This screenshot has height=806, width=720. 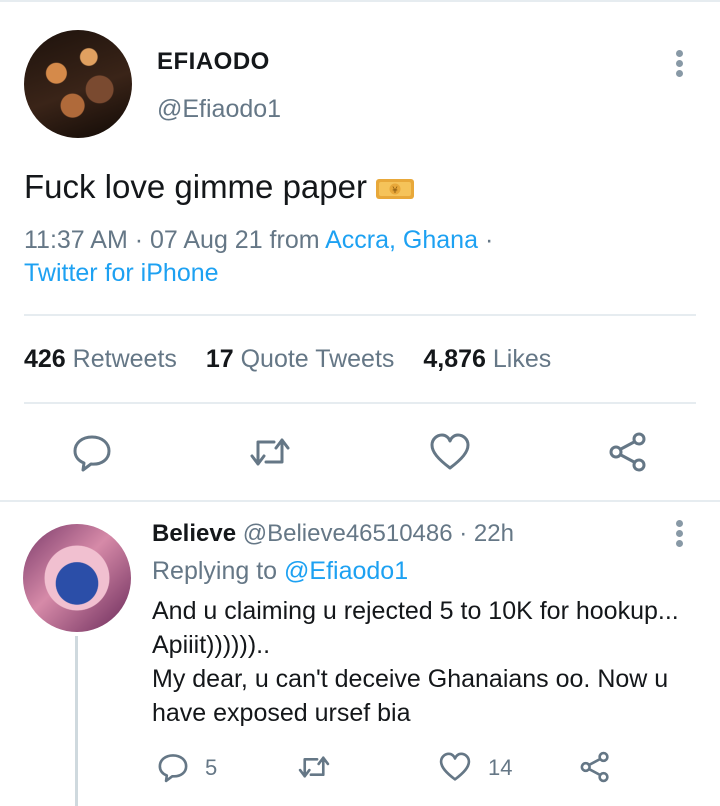 I want to click on top-divider, so click(x=360, y=1).